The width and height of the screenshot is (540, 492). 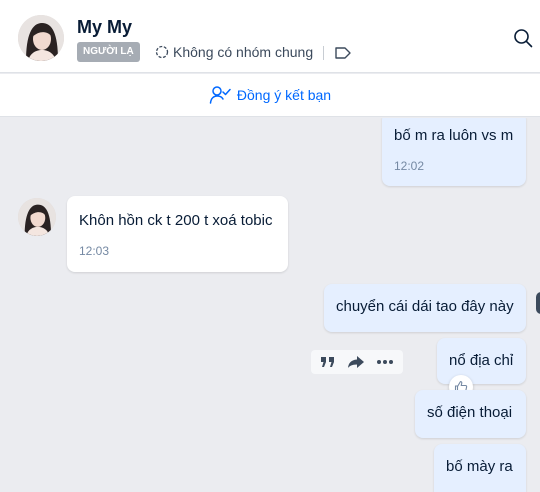 I want to click on common-group-text: Không có nhóm chung, so click(x=243, y=52).